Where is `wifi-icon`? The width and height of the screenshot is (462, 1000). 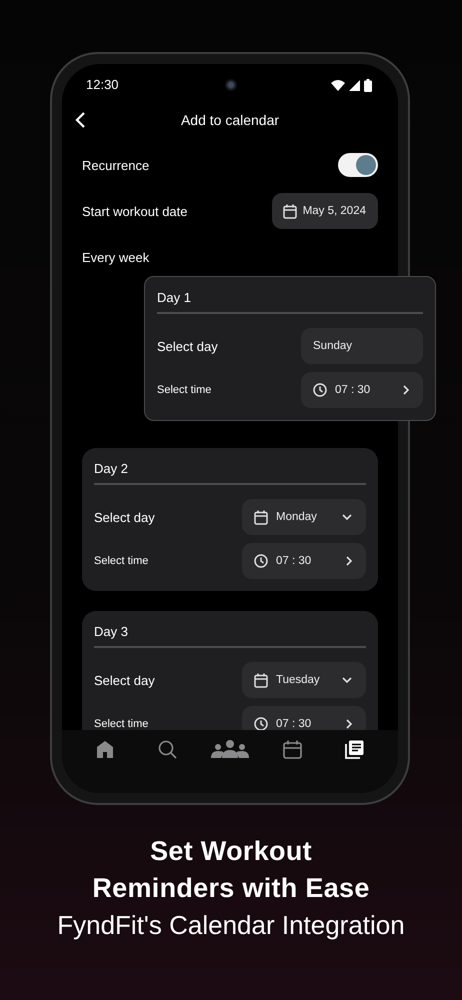
wifi-icon is located at coordinates (338, 85).